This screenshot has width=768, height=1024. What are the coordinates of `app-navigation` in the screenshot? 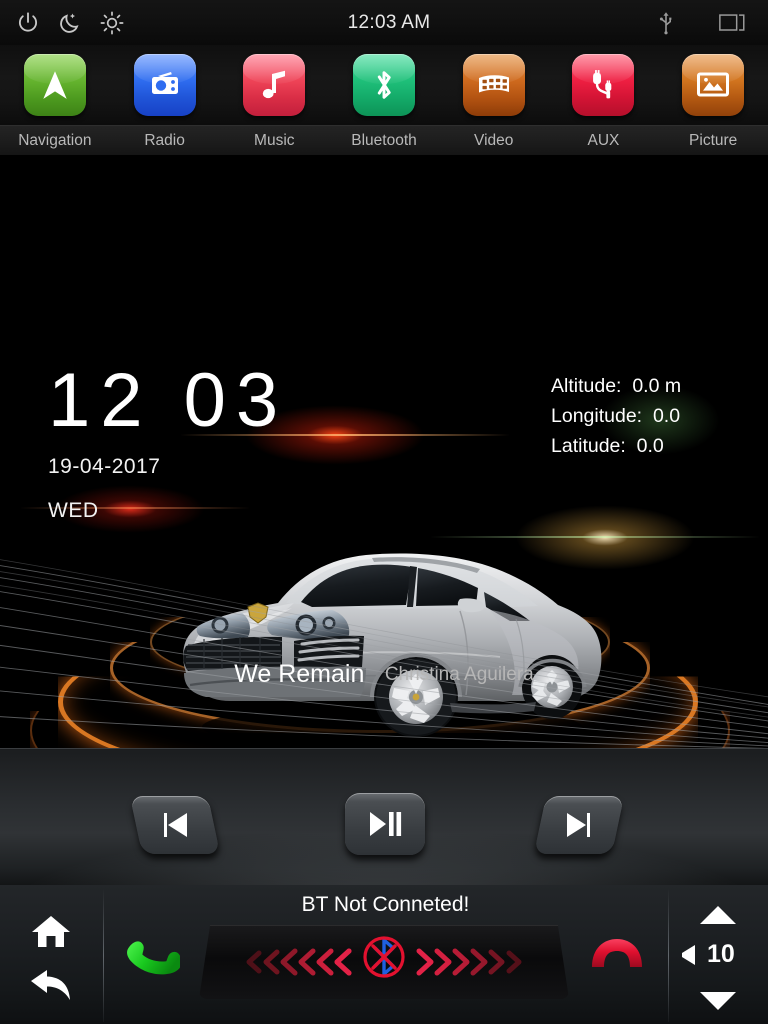 It's located at (55, 85).